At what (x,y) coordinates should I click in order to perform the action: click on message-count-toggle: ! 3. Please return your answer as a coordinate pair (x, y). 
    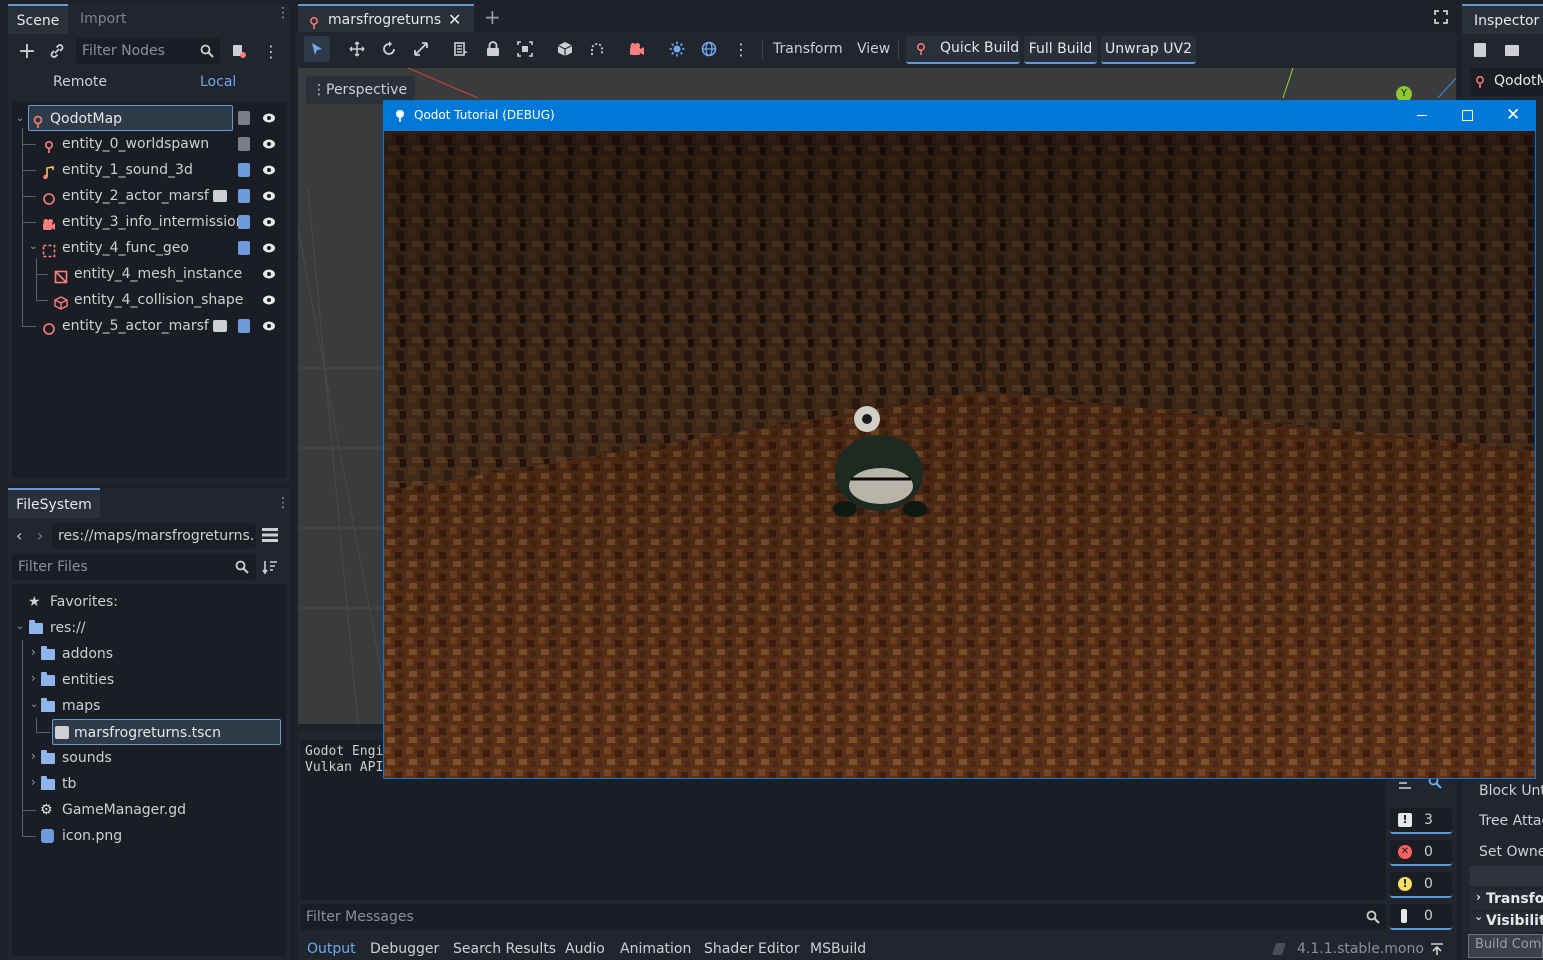
    Looking at the image, I should click on (1421, 821).